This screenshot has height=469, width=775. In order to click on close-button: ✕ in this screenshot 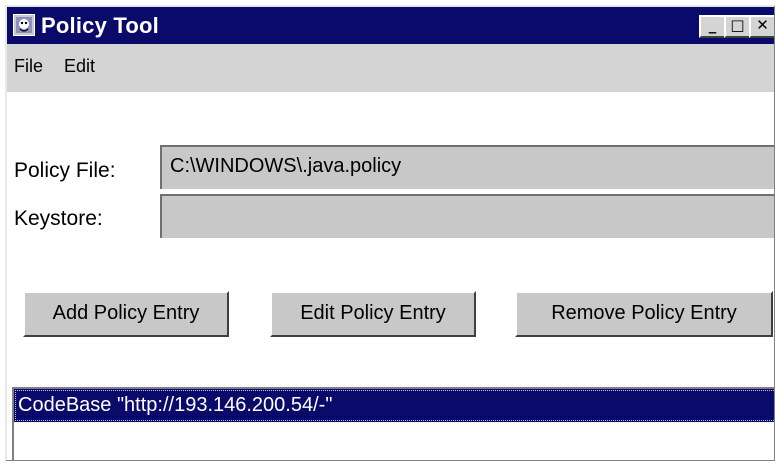, I will do `click(761, 26)`.